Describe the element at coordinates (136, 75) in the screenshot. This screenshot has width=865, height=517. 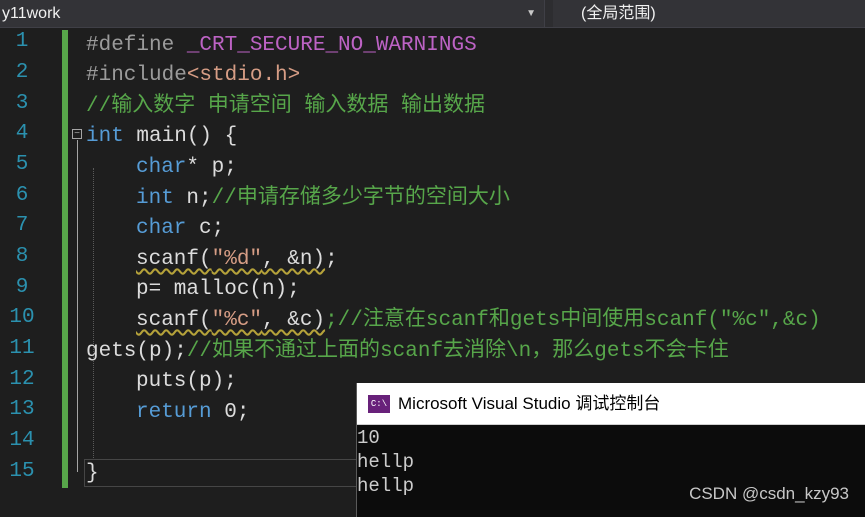
I see `preprocessor-directive: #include` at that location.